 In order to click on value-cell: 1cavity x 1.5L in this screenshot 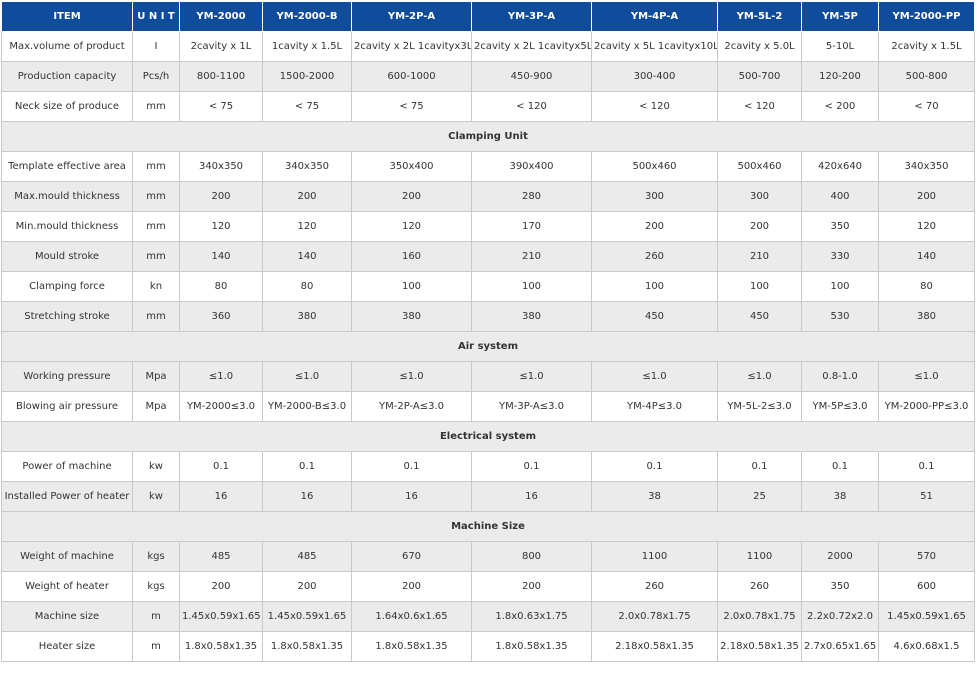, I will do `click(307, 46)`.